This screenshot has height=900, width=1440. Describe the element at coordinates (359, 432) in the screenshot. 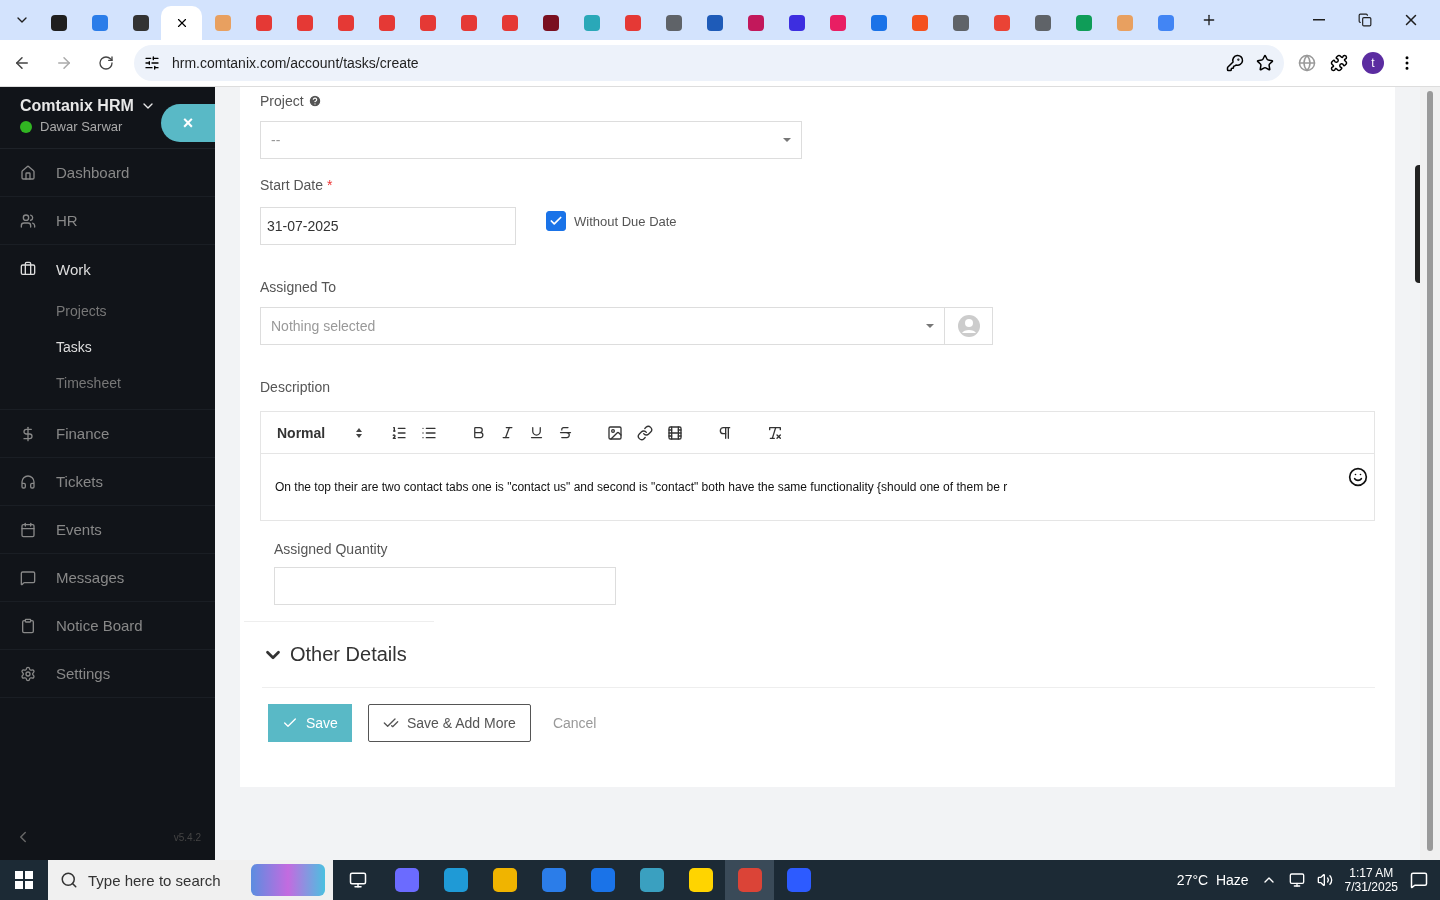

I see `up-down-caret-icon` at that location.